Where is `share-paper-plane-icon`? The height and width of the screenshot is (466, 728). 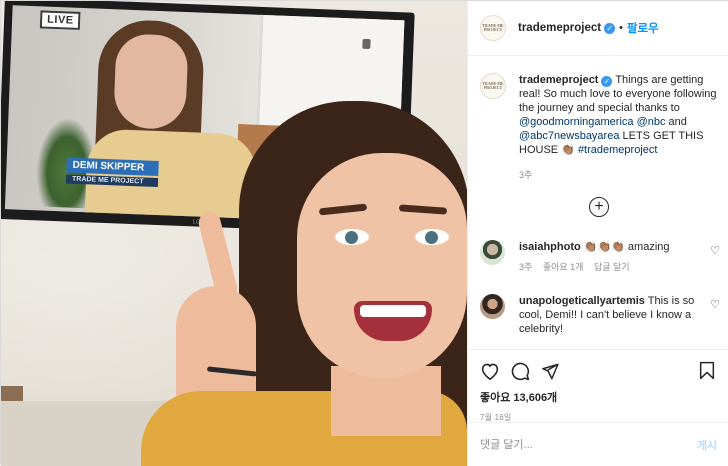
share-paper-plane-icon is located at coordinates (550, 371).